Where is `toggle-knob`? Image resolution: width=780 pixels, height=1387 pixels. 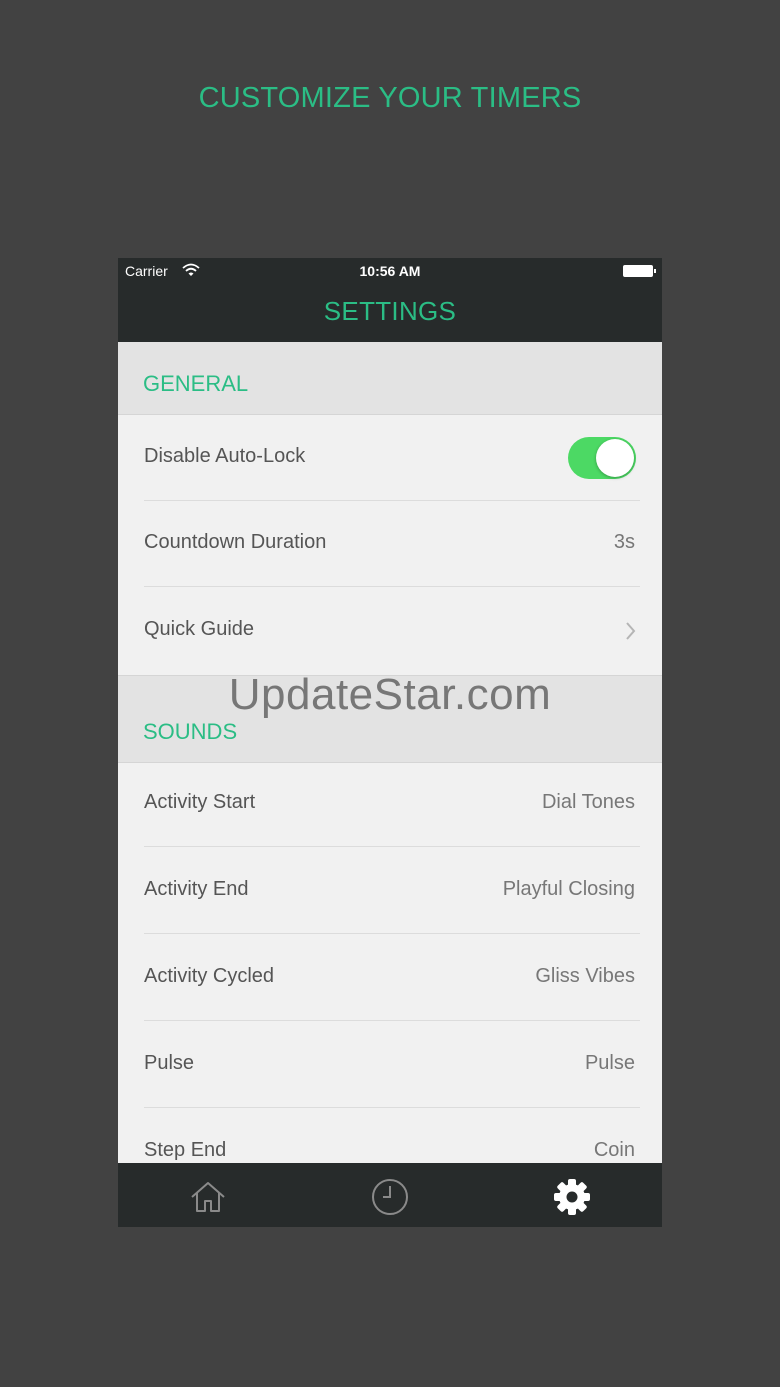
toggle-knob is located at coordinates (615, 458).